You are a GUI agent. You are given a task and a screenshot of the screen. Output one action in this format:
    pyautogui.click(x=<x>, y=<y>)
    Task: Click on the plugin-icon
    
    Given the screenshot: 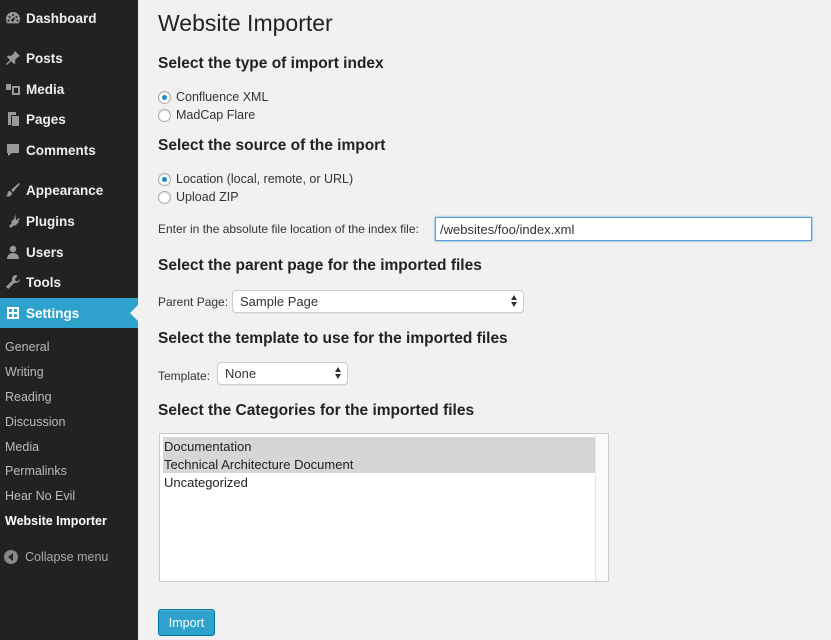 What is the action you would take?
    pyautogui.click(x=13, y=221)
    